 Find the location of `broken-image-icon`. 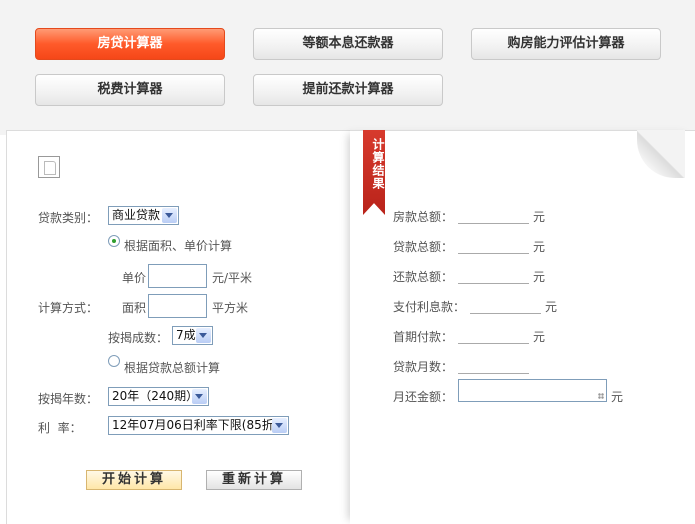

broken-image-icon is located at coordinates (49, 167).